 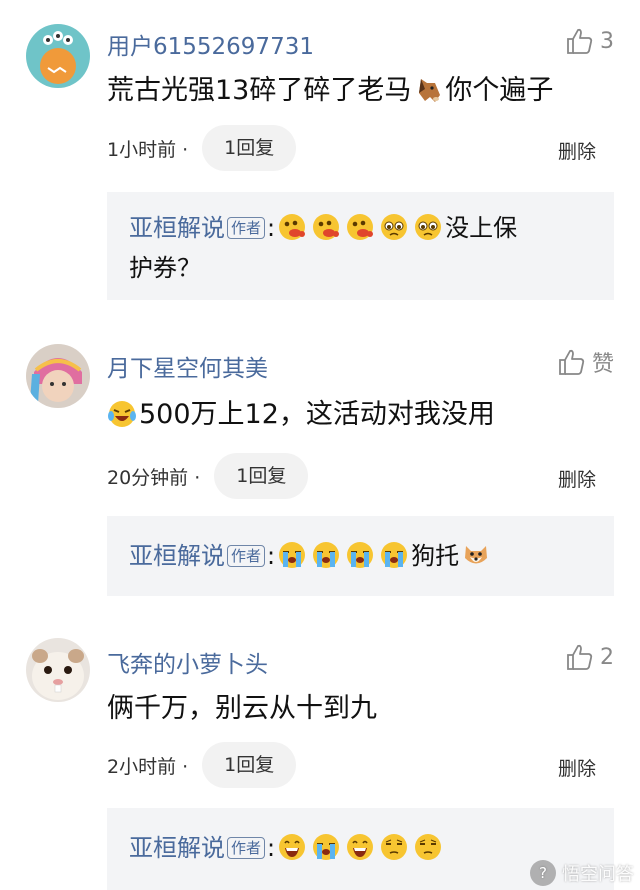 What do you see at coordinates (430, 90) in the screenshot?
I see `horse-face-emoji` at bounding box center [430, 90].